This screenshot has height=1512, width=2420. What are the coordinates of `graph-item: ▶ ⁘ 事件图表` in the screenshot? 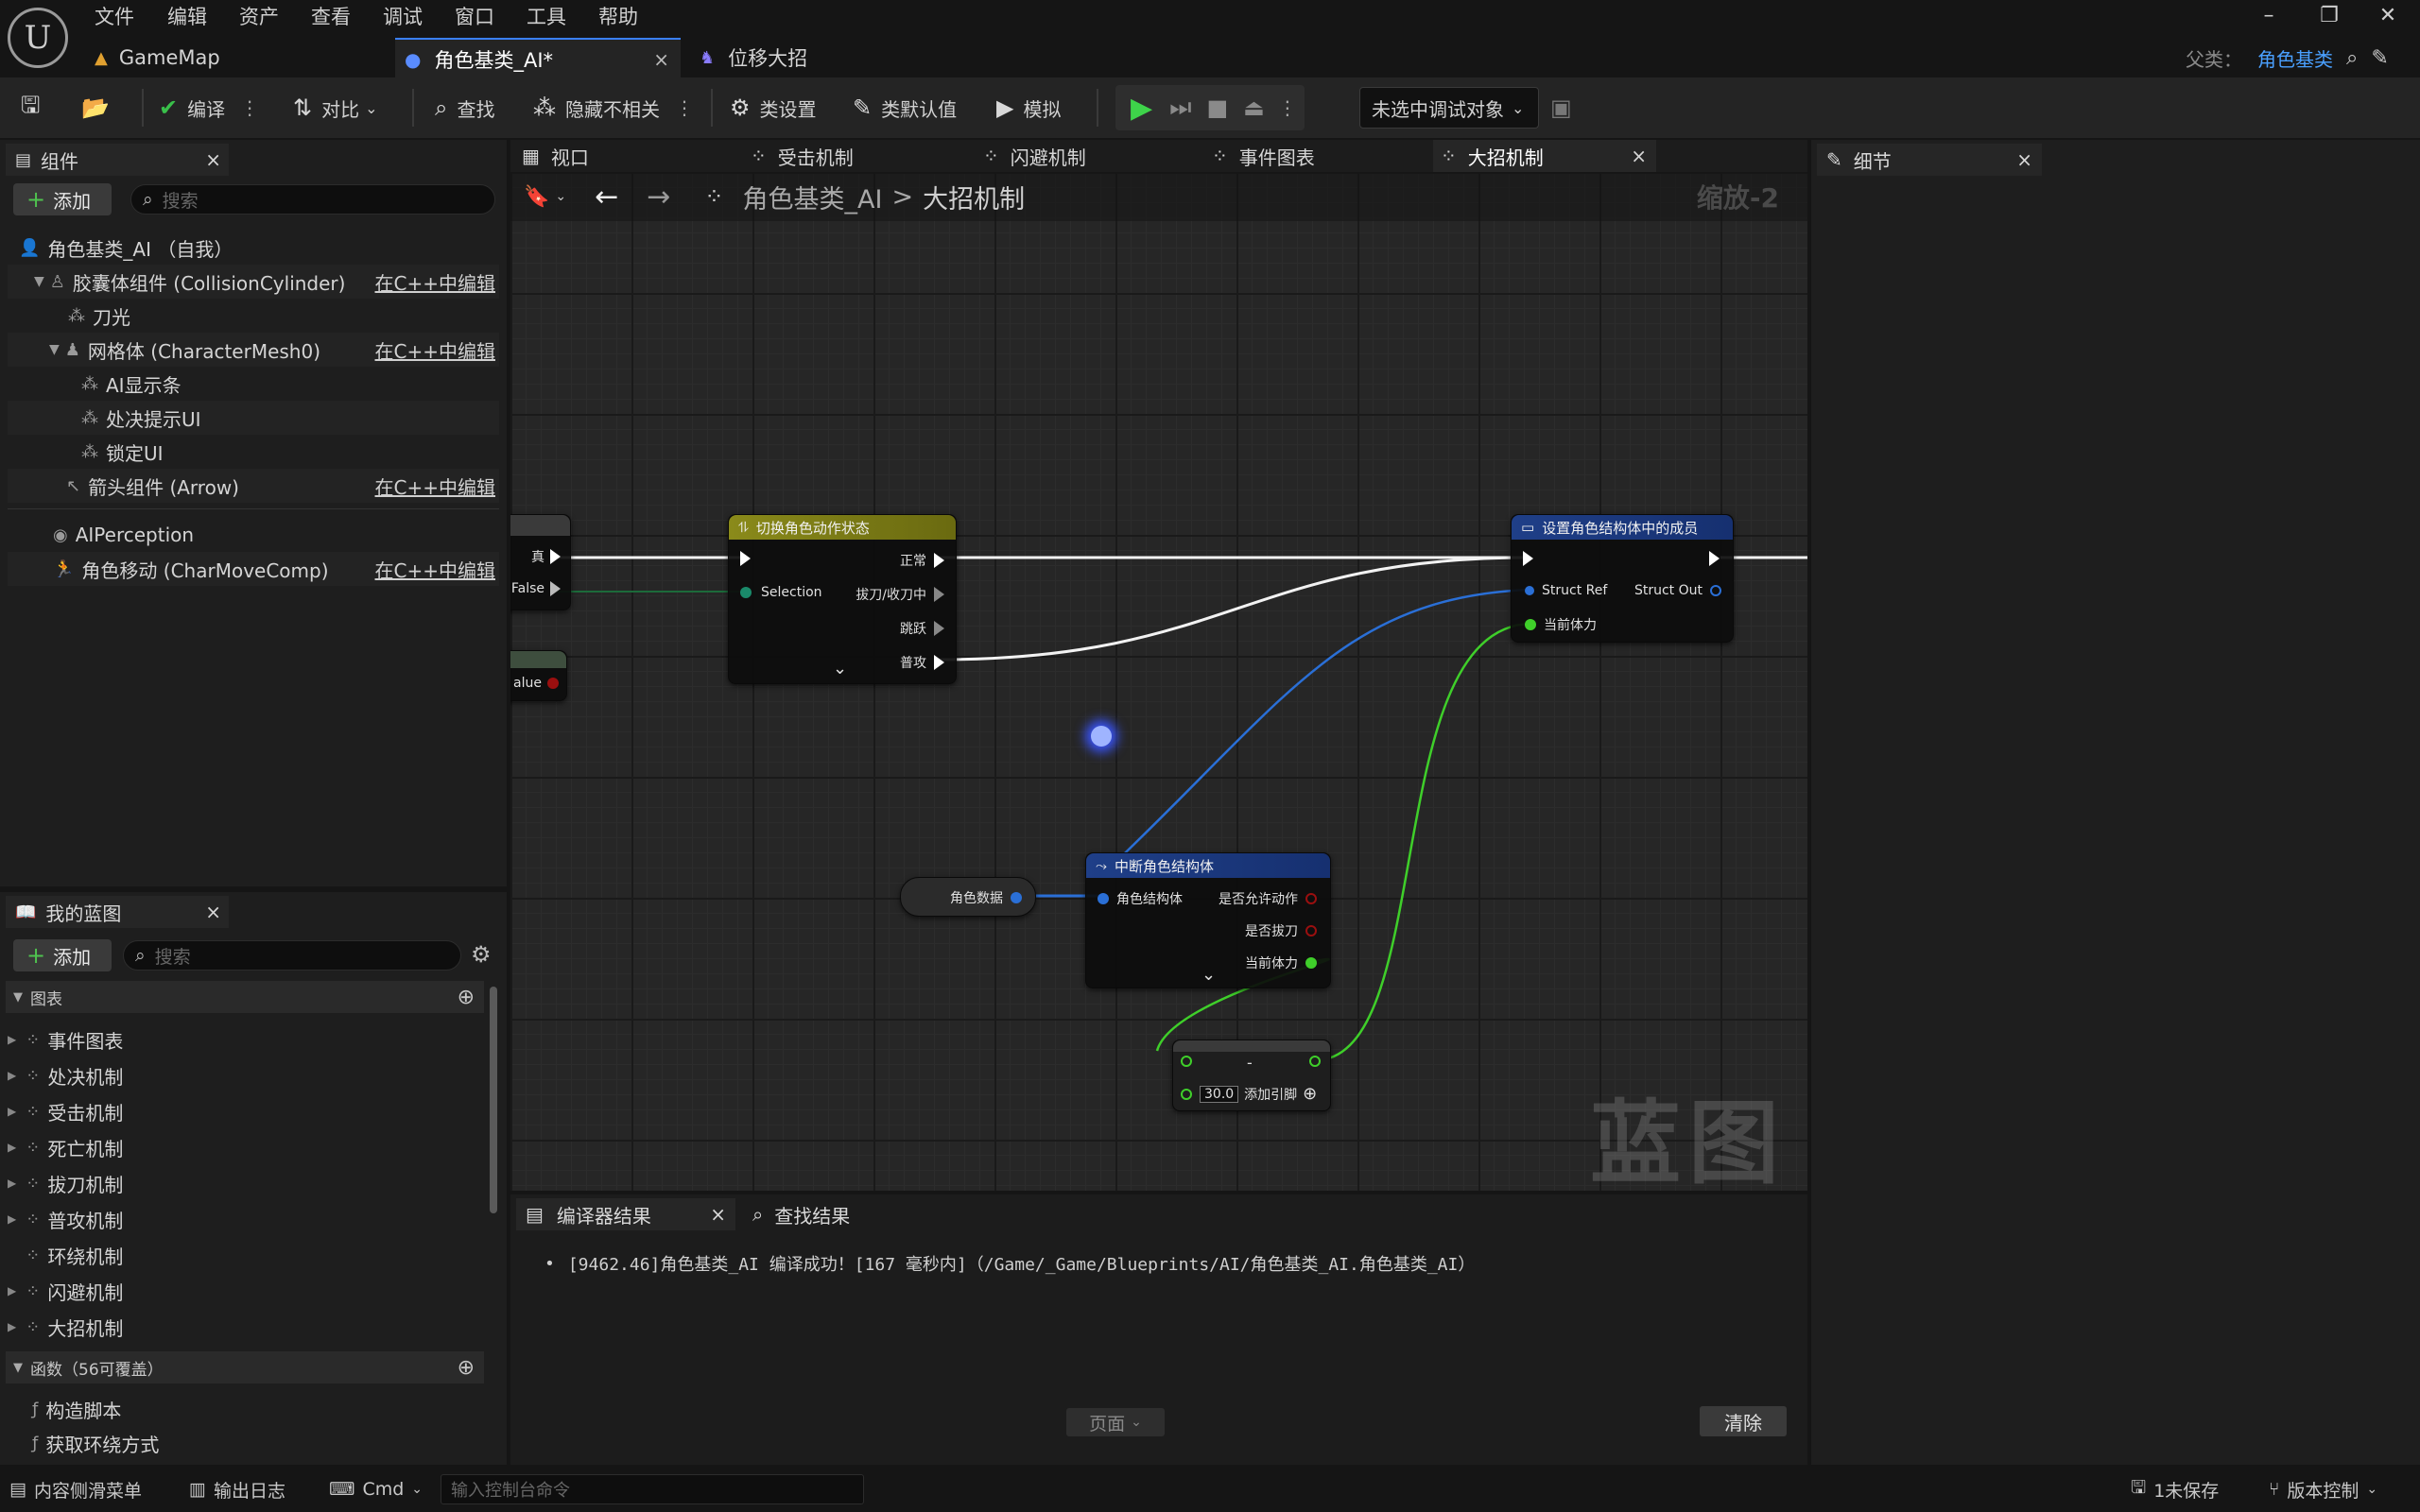 It's located at (254, 1039).